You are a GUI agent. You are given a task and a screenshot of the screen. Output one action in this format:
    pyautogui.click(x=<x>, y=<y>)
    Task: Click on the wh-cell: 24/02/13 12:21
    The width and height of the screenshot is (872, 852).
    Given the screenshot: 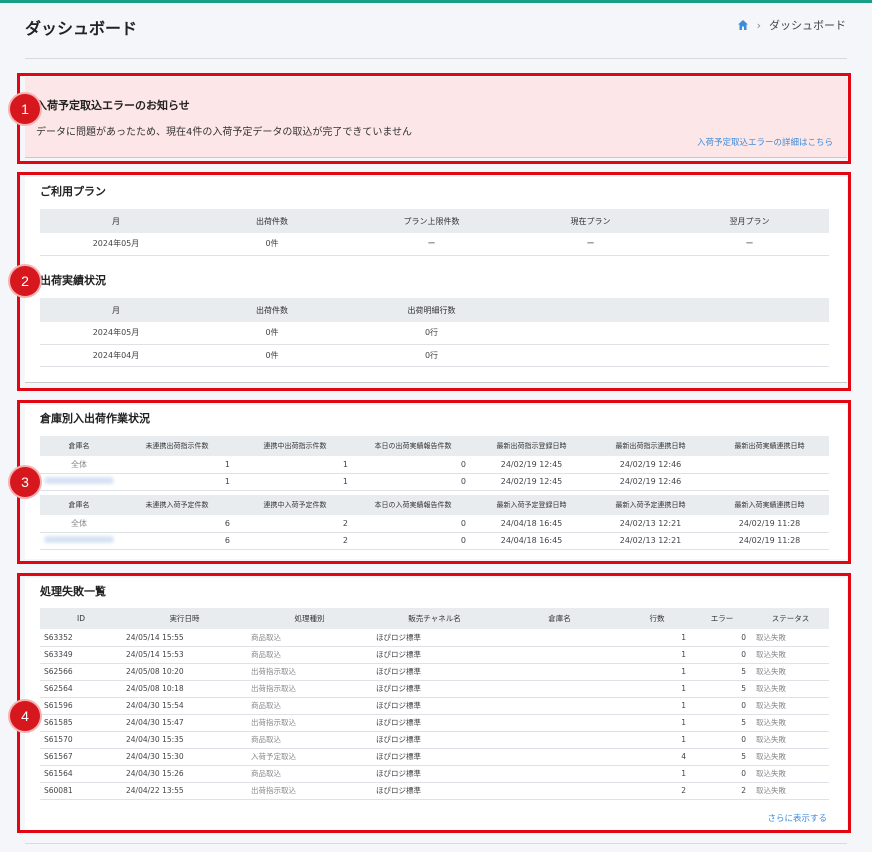 What is the action you would take?
    pyautogui.click(x=650, y=541)
    